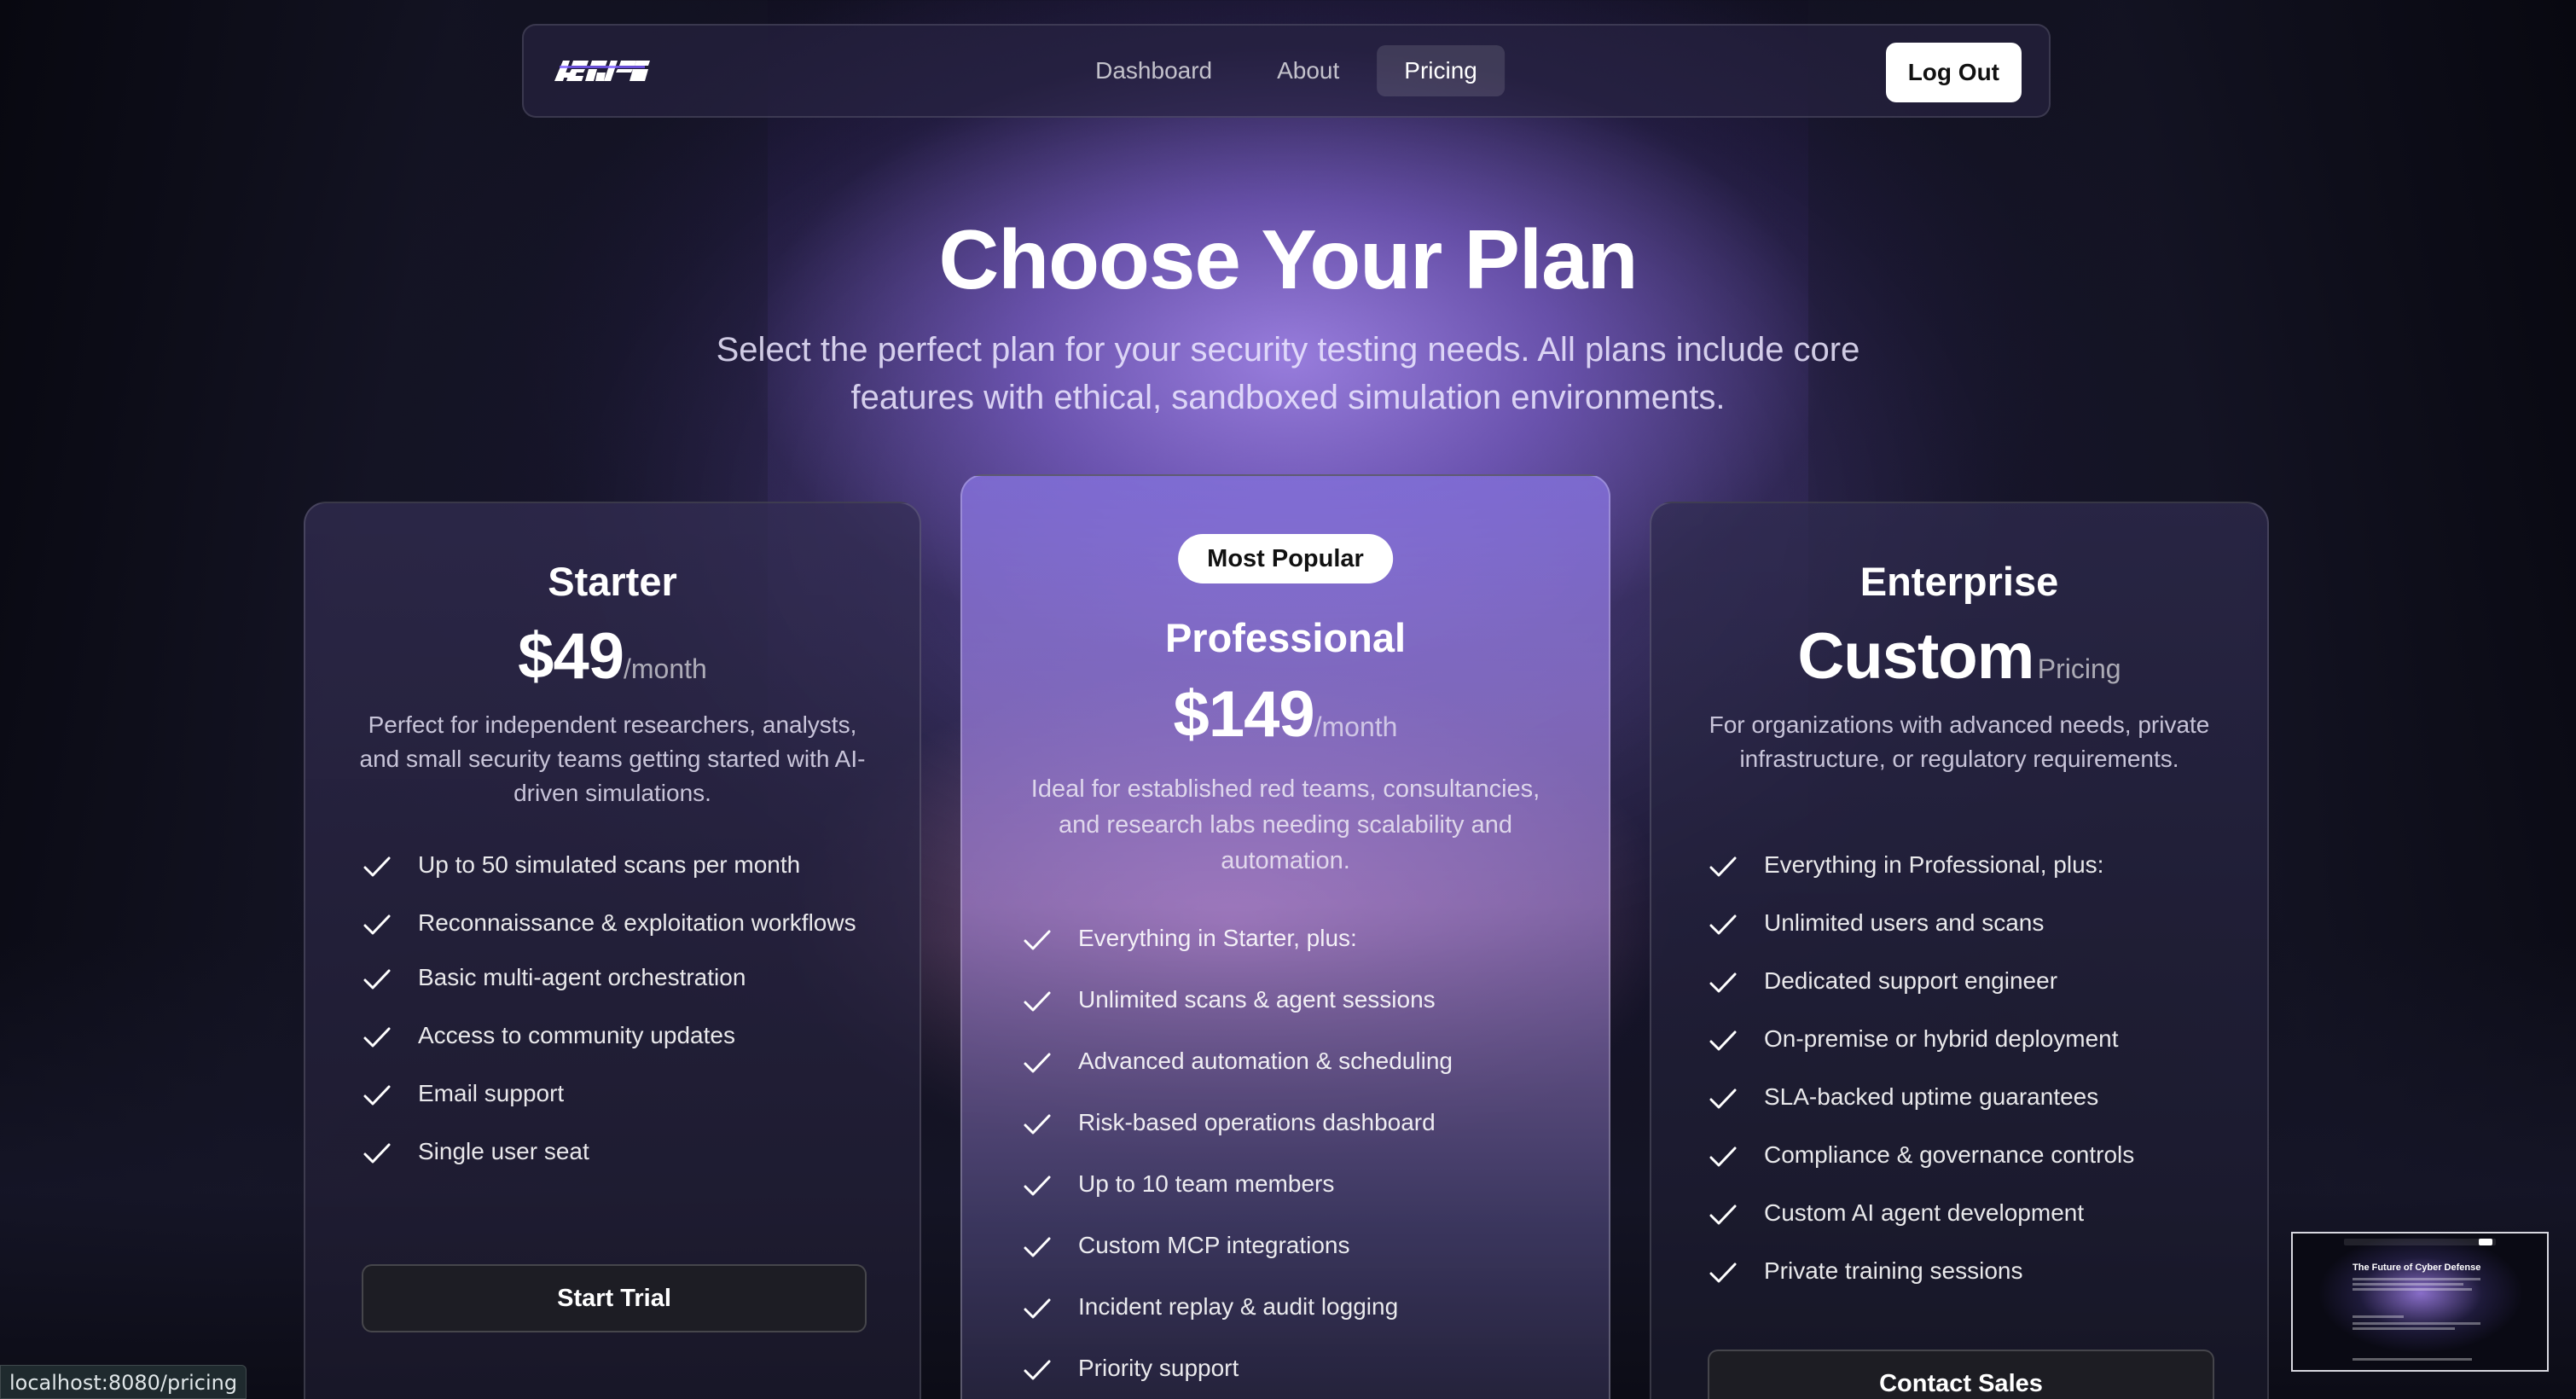 This screenshot has width=2576, height=1399. What do you see at coordinates (1972, 1271) in the screenshot?
I see `feature-item: Private training sessions` at bounding box center [1972, 1271].